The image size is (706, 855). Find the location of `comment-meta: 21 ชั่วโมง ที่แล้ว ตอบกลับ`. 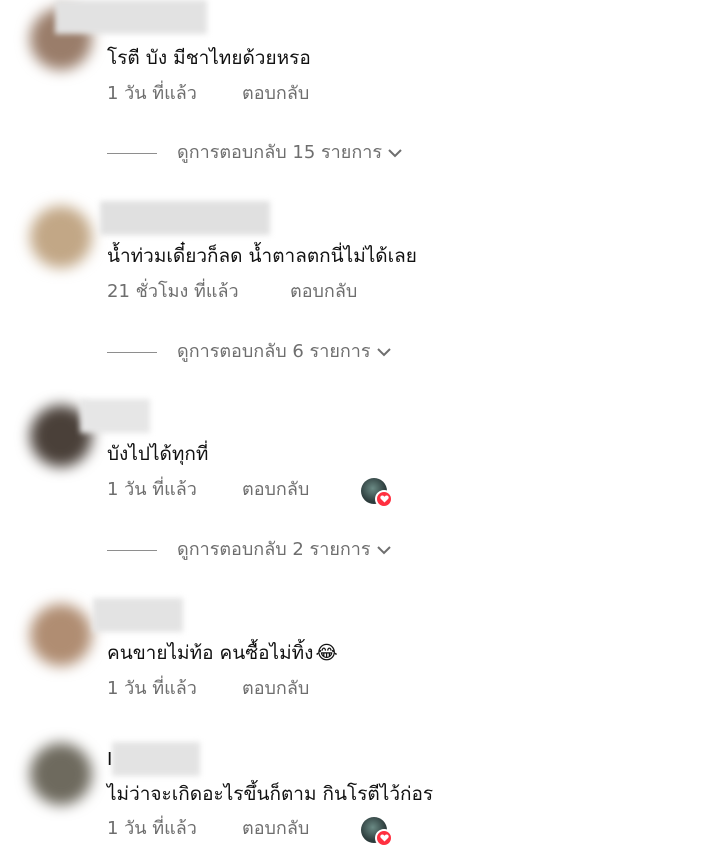

comment-meta: 21 ชั่วโมง ที่แล้ว ตอบกลับ is located at coordinates (232, 292).